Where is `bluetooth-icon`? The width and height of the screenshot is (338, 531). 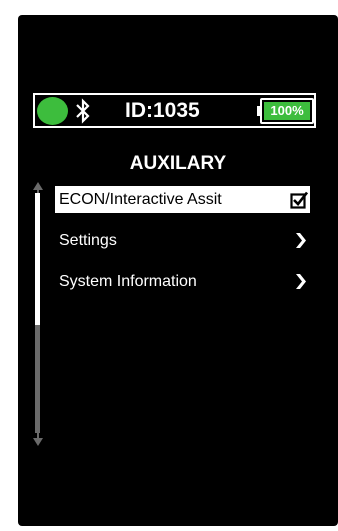 bluetooth-icon is located at coordinates (83, 111).